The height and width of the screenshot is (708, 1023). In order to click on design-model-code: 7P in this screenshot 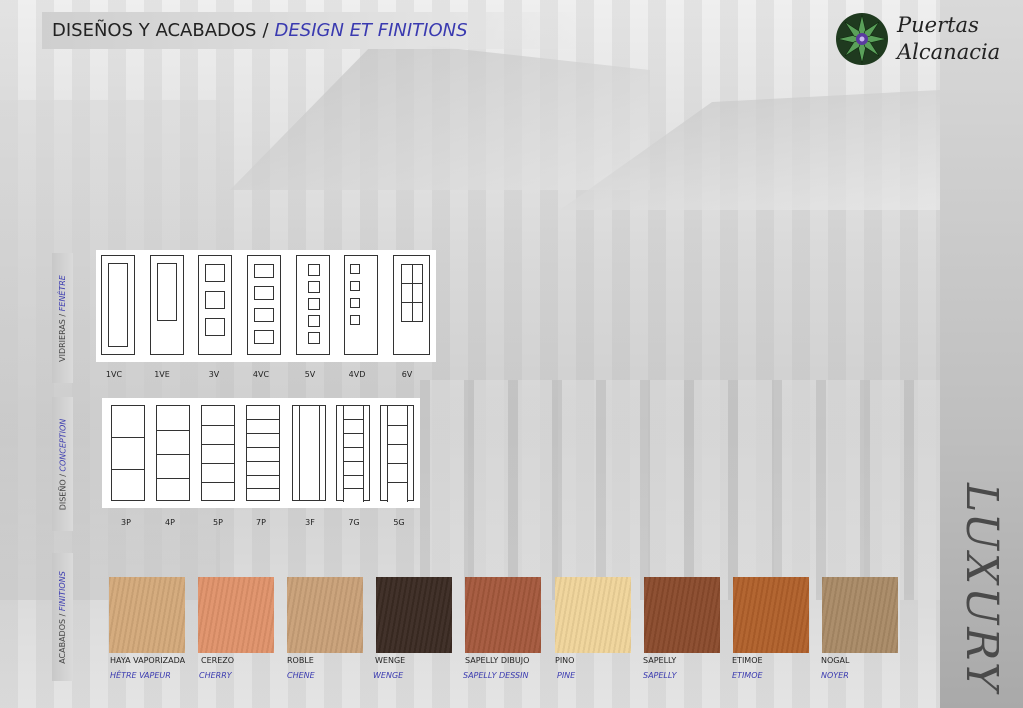, I will do `click(261, 522)`.